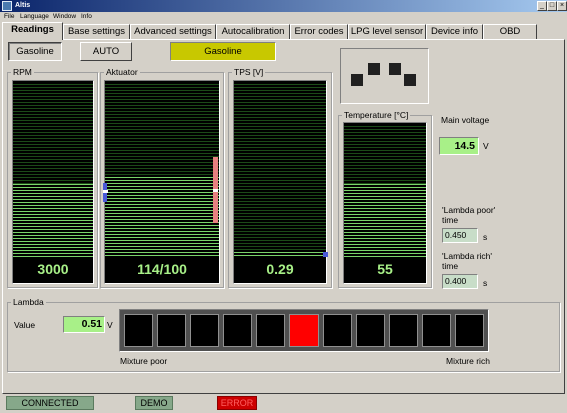 The width and height of the screenshot is (567, 413). I want to click on lambda-title: Lambda, so click(28, 302).